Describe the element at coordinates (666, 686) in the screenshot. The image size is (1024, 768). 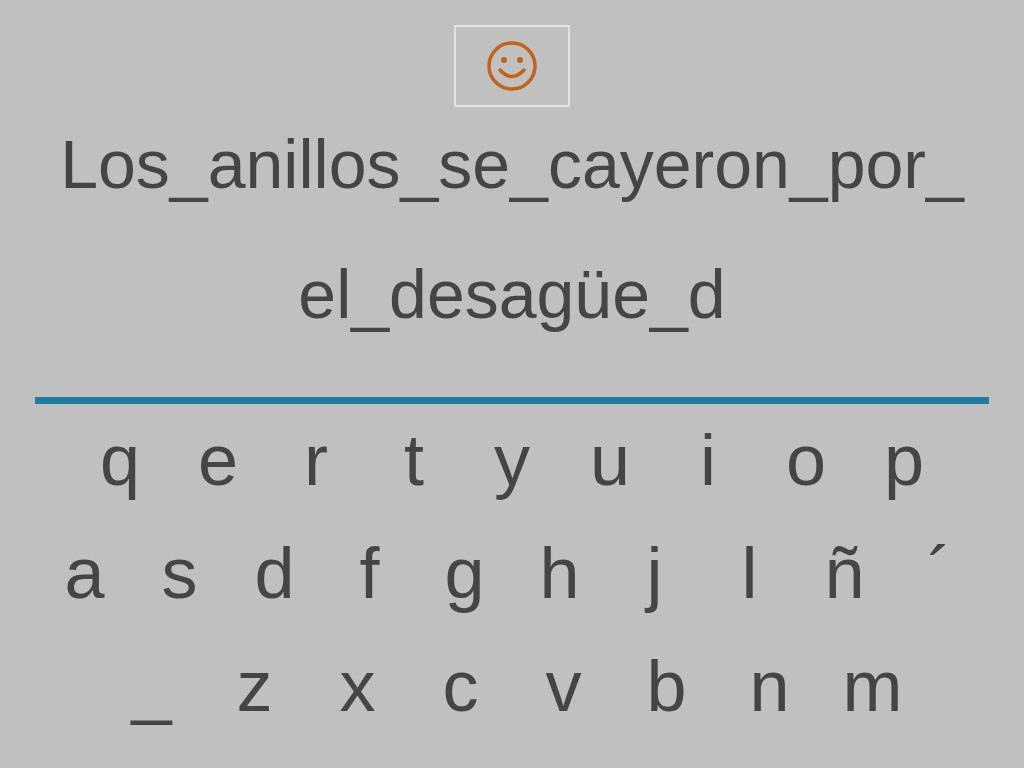
I see `letter-key: b` at that location.